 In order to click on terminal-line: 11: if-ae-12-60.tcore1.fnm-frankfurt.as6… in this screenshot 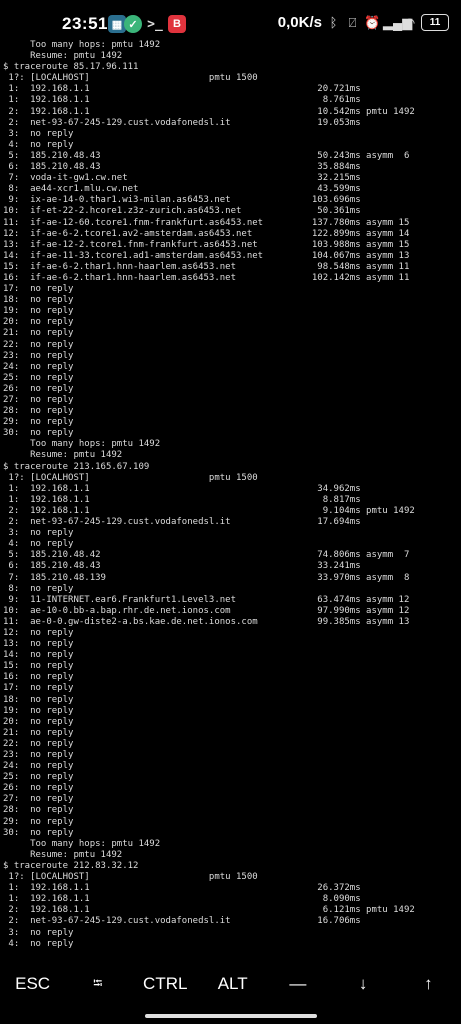, I will do `click(206, 222)`.